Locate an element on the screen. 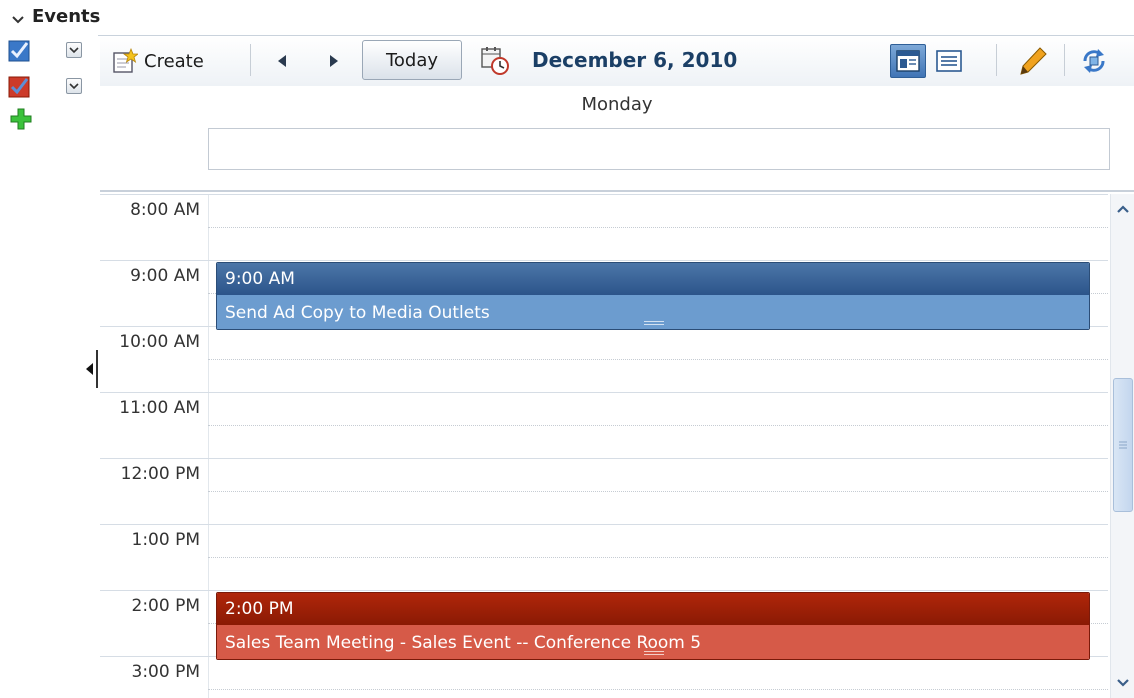  next-button is located at coordinates (334, 61).